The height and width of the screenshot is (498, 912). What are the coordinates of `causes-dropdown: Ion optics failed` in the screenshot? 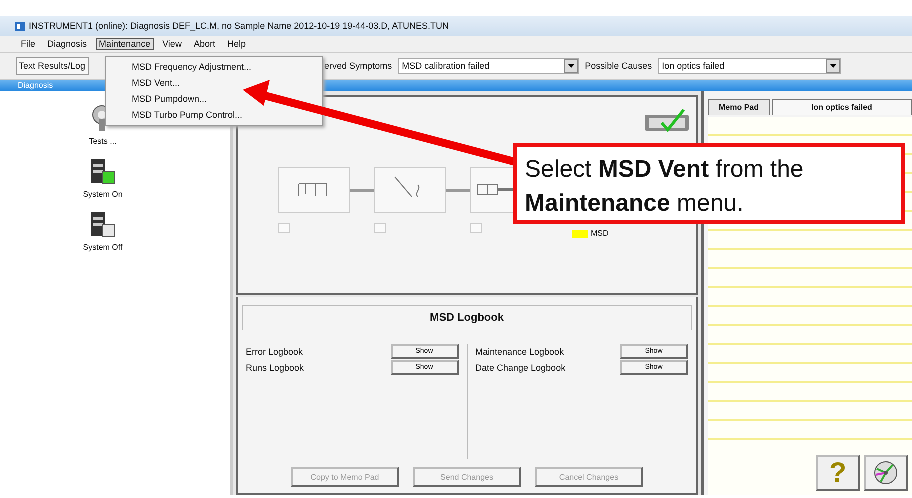 It's located at (750, 66).